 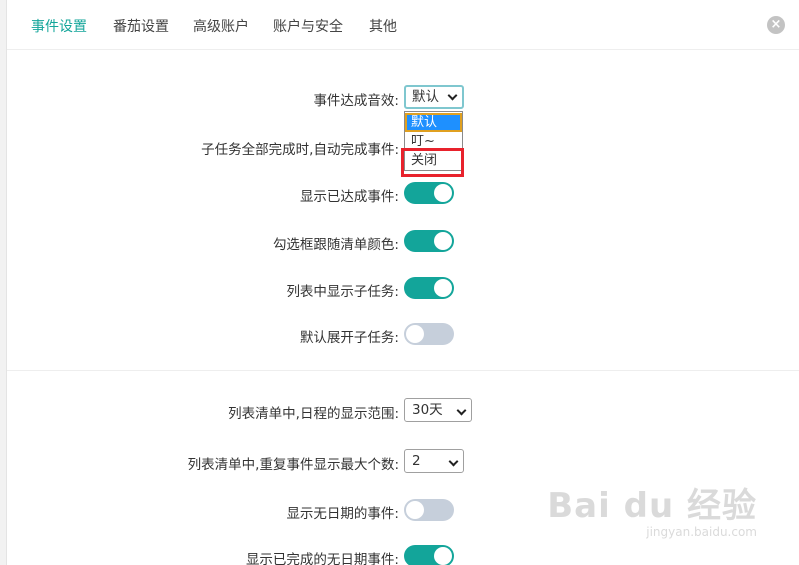 I want to click on expand-subtasks-toggle, so click(x=429, y=334).